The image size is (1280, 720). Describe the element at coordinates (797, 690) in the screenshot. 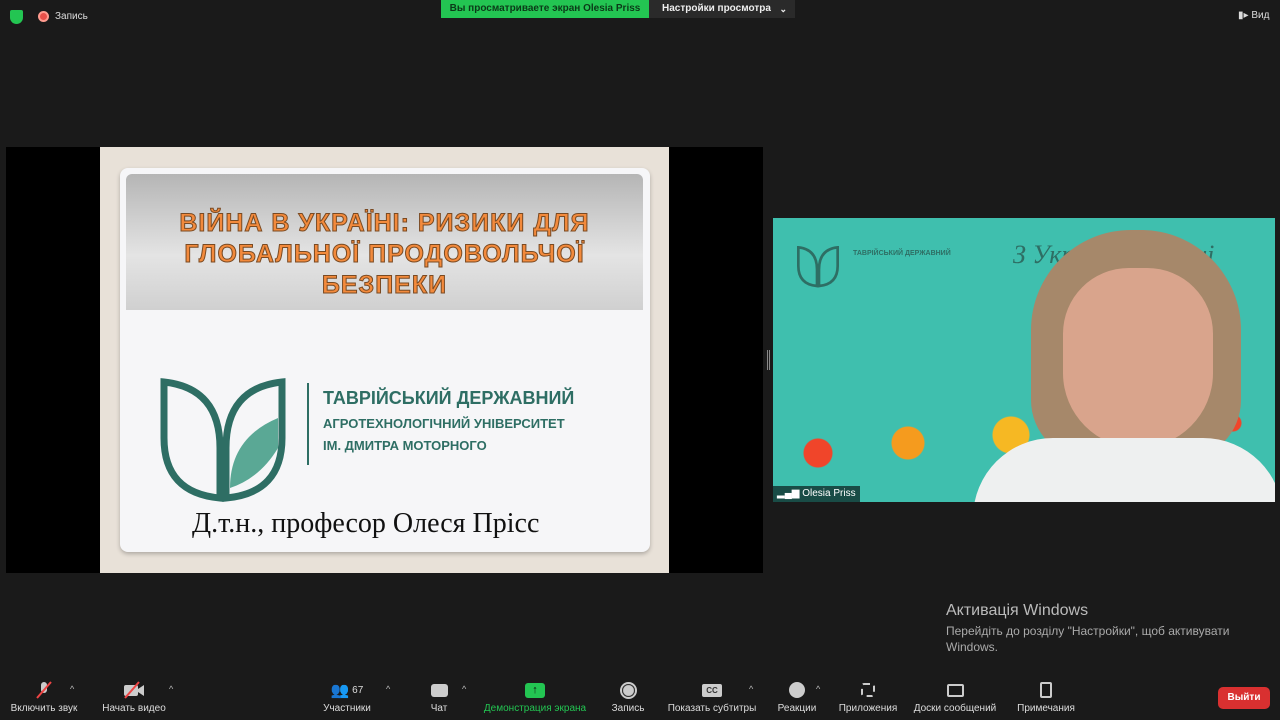

I see `reaction-smiley-icon` at that location.